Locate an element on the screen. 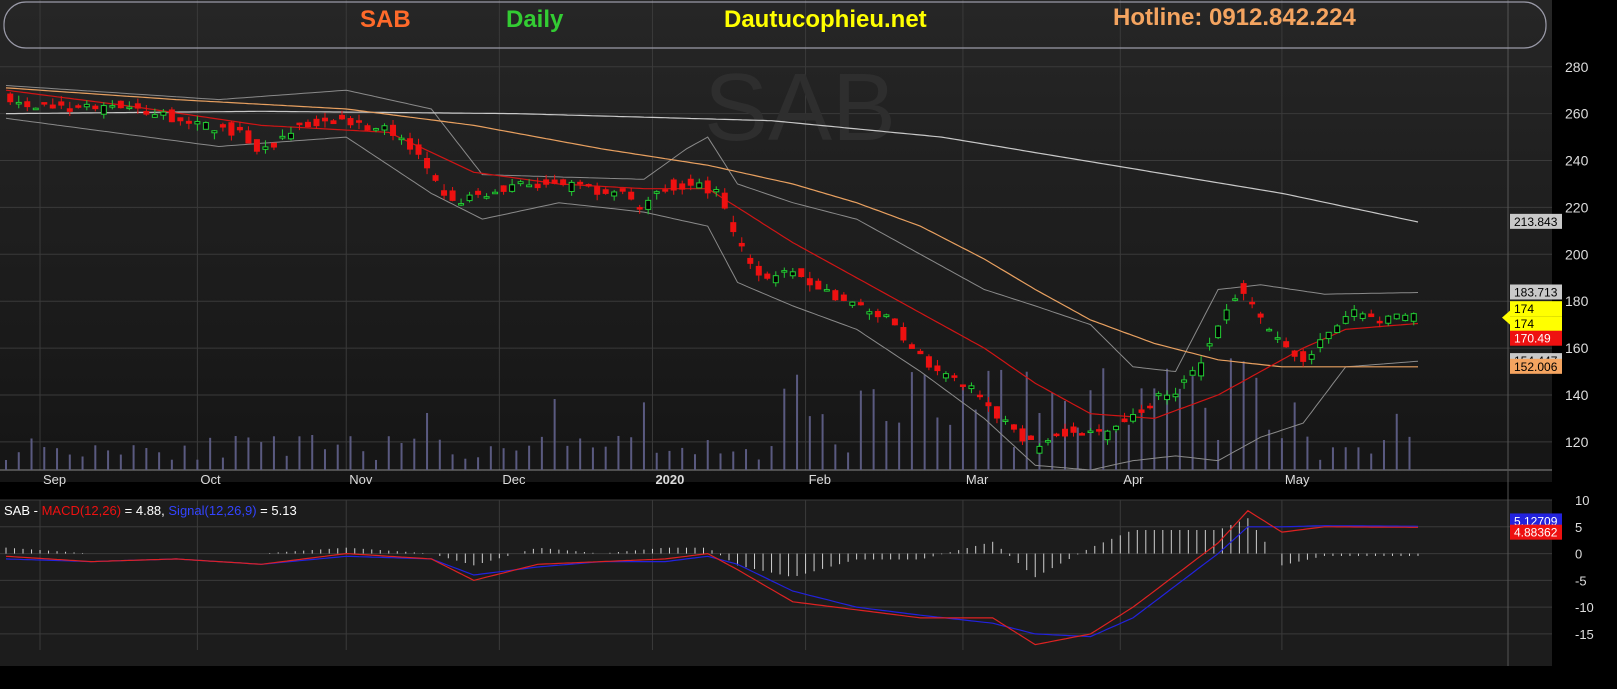 This screenshot has width=1617, height=689. signal-legend-label: Signal(12,26,9) is located at coordinates (212, 510).